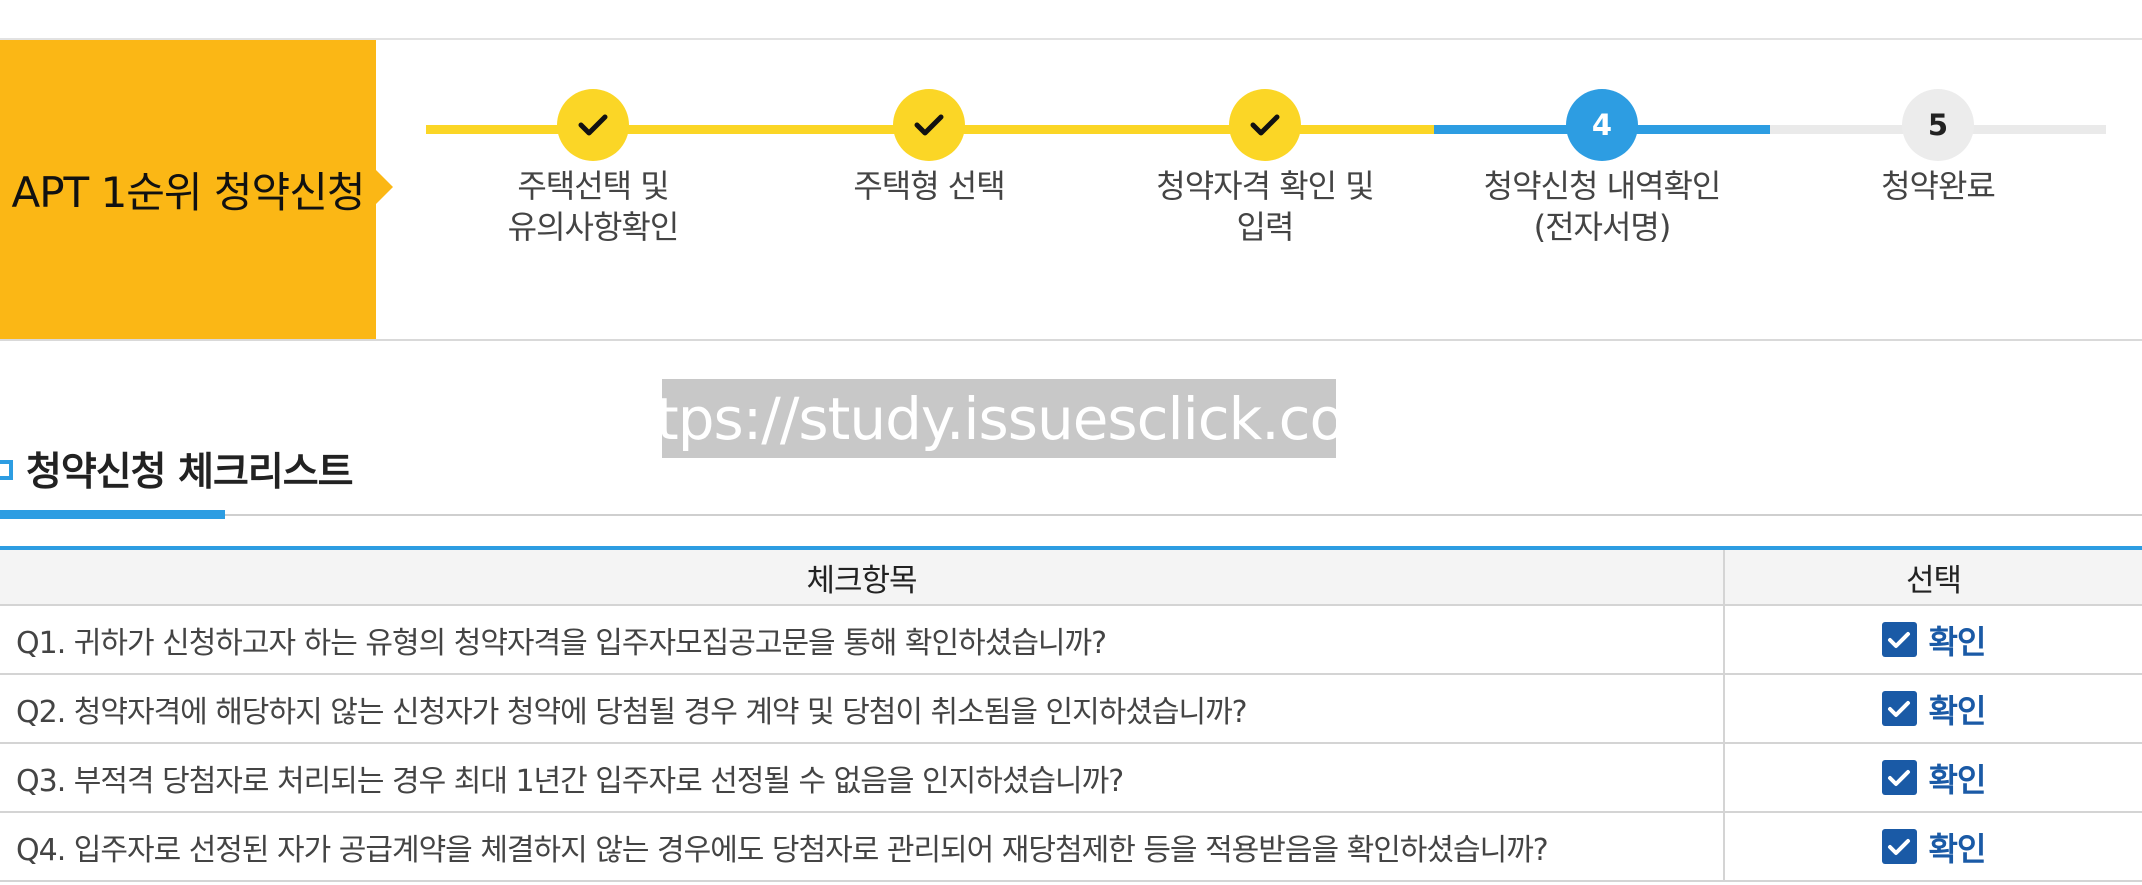  What do you see at coordinates (1938, 186) in the screenshot?
I see `step-5-label: 청약완료` at bounding box center [1938, 186].